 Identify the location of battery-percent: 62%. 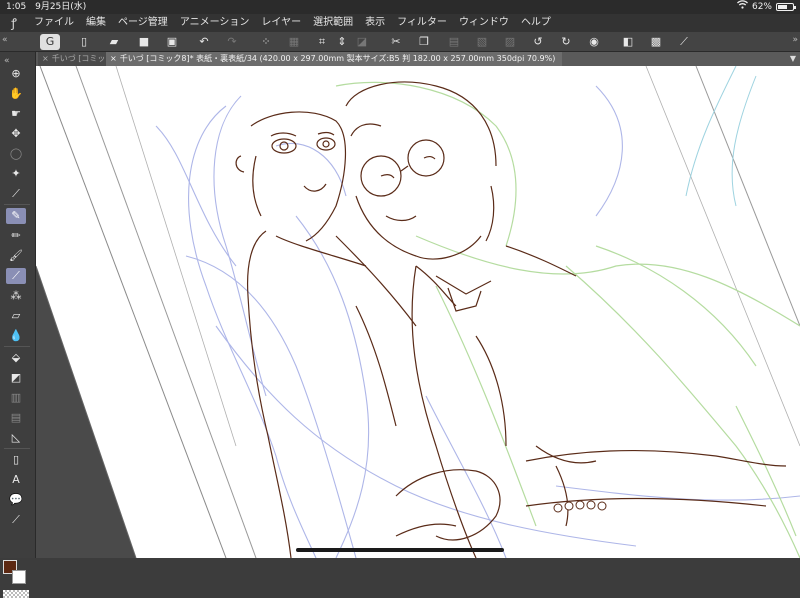
(761, 7).